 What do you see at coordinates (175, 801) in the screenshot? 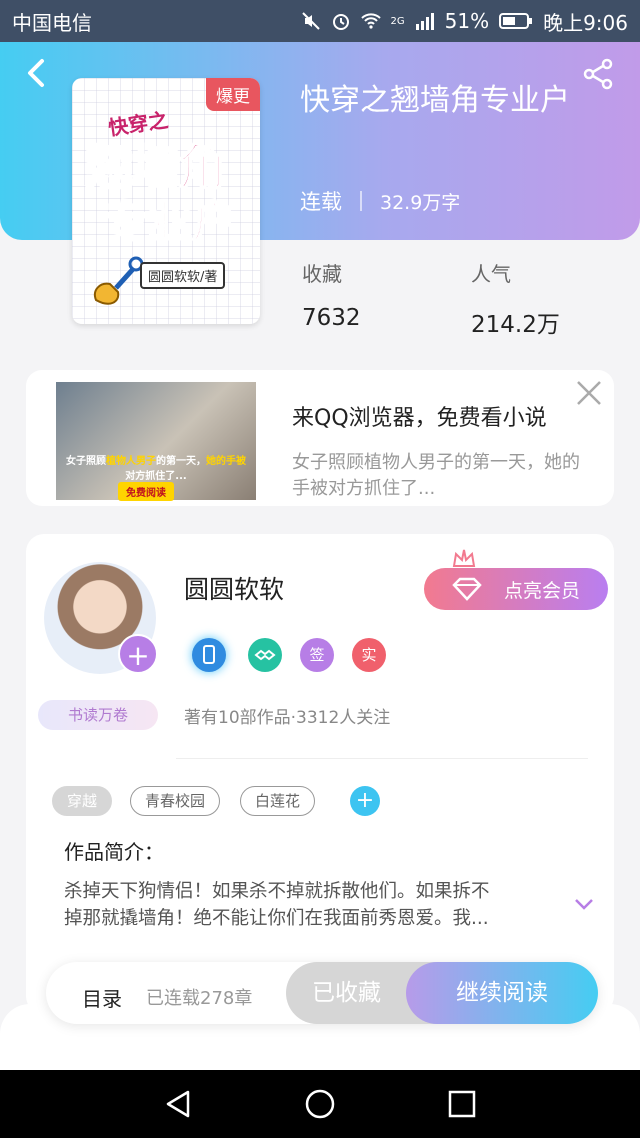
I see `tag-chip: 青春校园` at bounding box center [175, 801].